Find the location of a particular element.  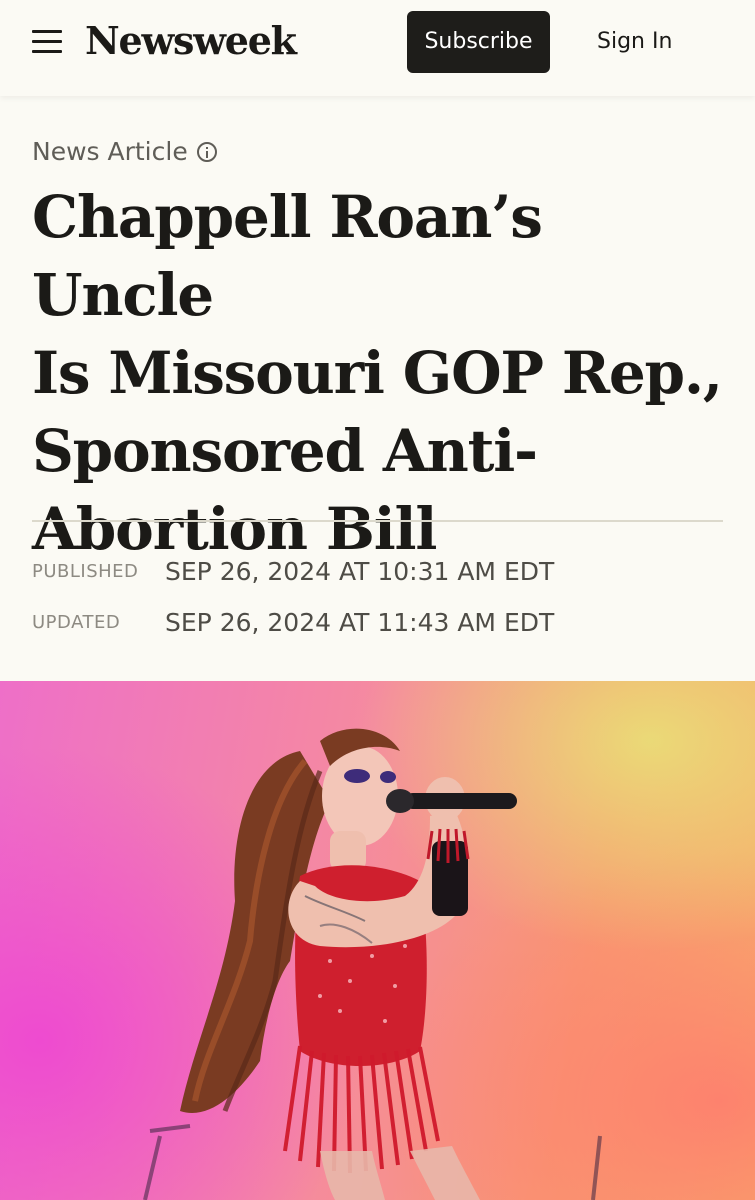

hamburger-menu-icon is located at coordinates (47, 41).